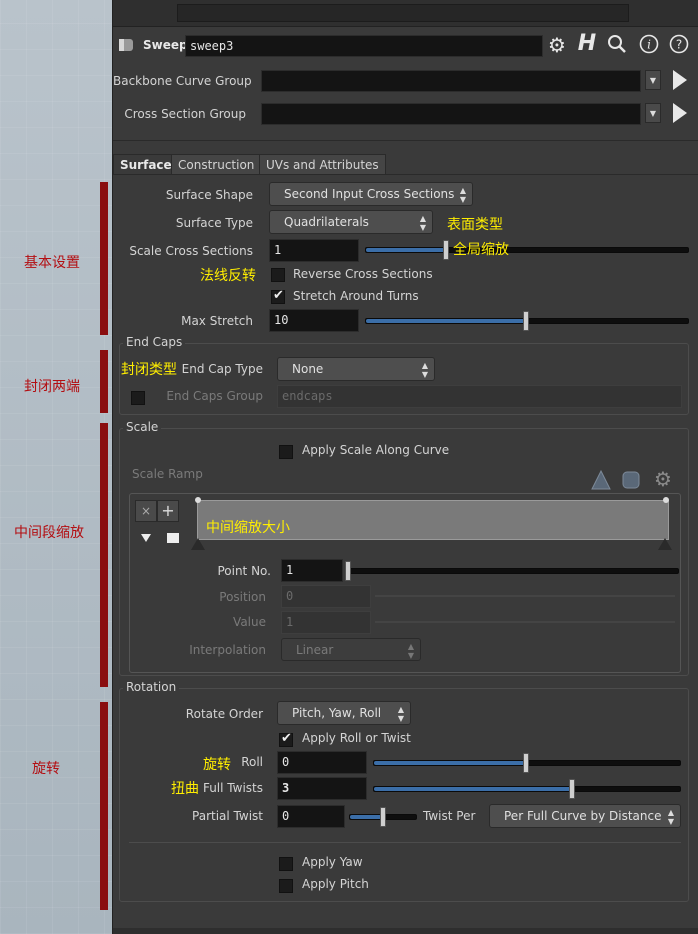 Image resolution: width=698 pixels, height=934 pixels. What do you see at coordinates (405, 174) in the screenshot?
I see `tab-underline` at bounding box center [405, 174].